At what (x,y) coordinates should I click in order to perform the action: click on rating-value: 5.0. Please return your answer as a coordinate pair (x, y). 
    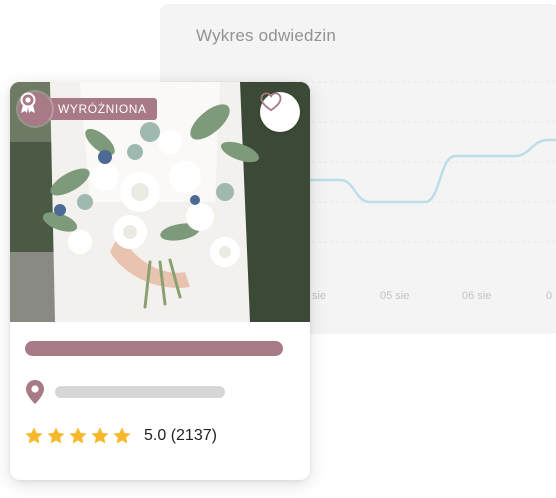
    Looking at the image, I should click on (155, 435).